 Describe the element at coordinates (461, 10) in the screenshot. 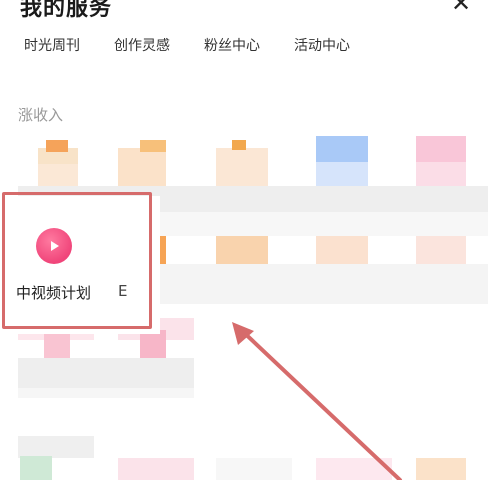

I see `close-icon: ✕` at that location.